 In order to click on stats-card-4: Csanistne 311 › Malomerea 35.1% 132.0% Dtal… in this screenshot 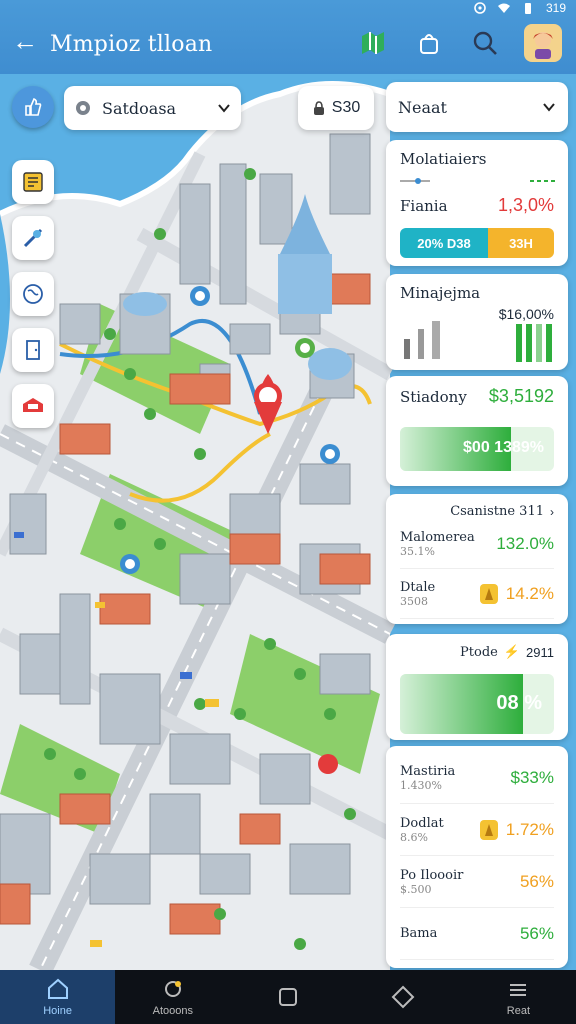, I will do `click(477, 559)`.